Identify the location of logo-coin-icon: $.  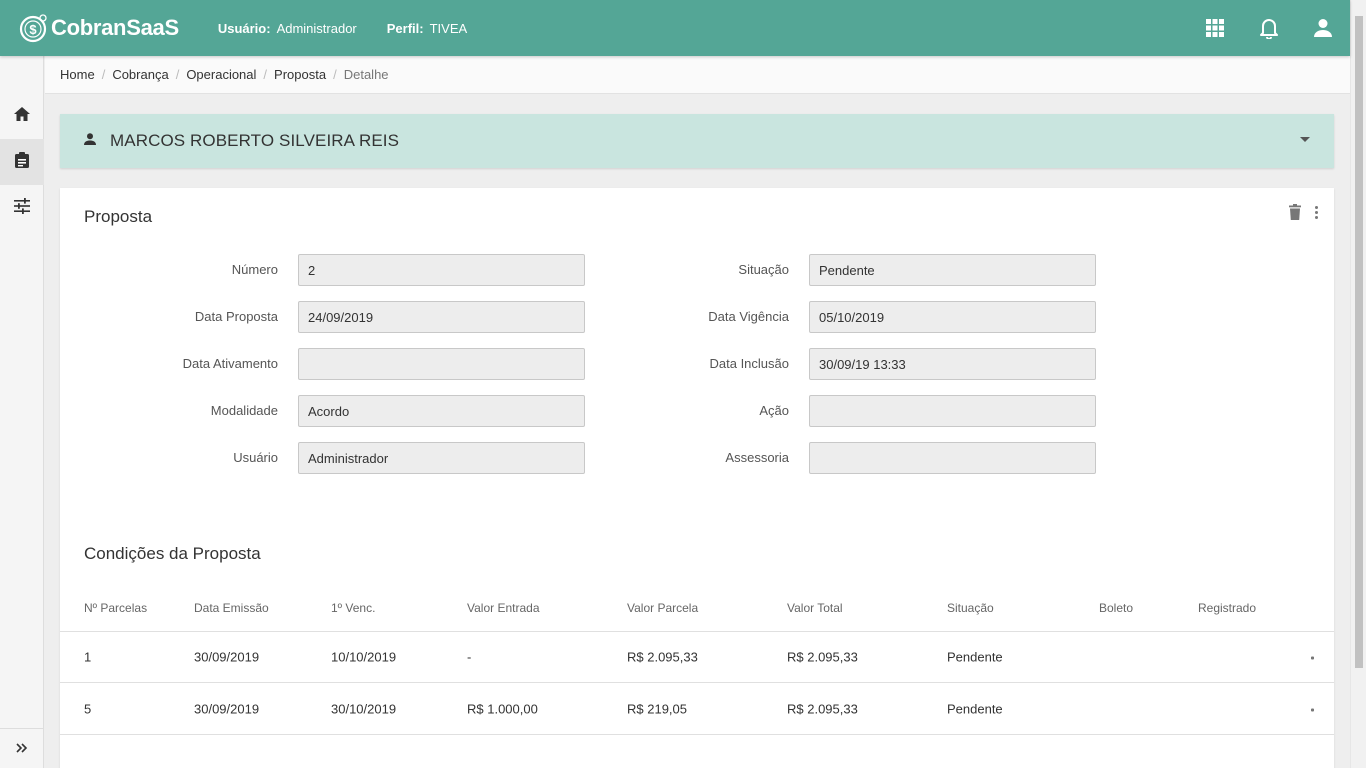
(34, 28).